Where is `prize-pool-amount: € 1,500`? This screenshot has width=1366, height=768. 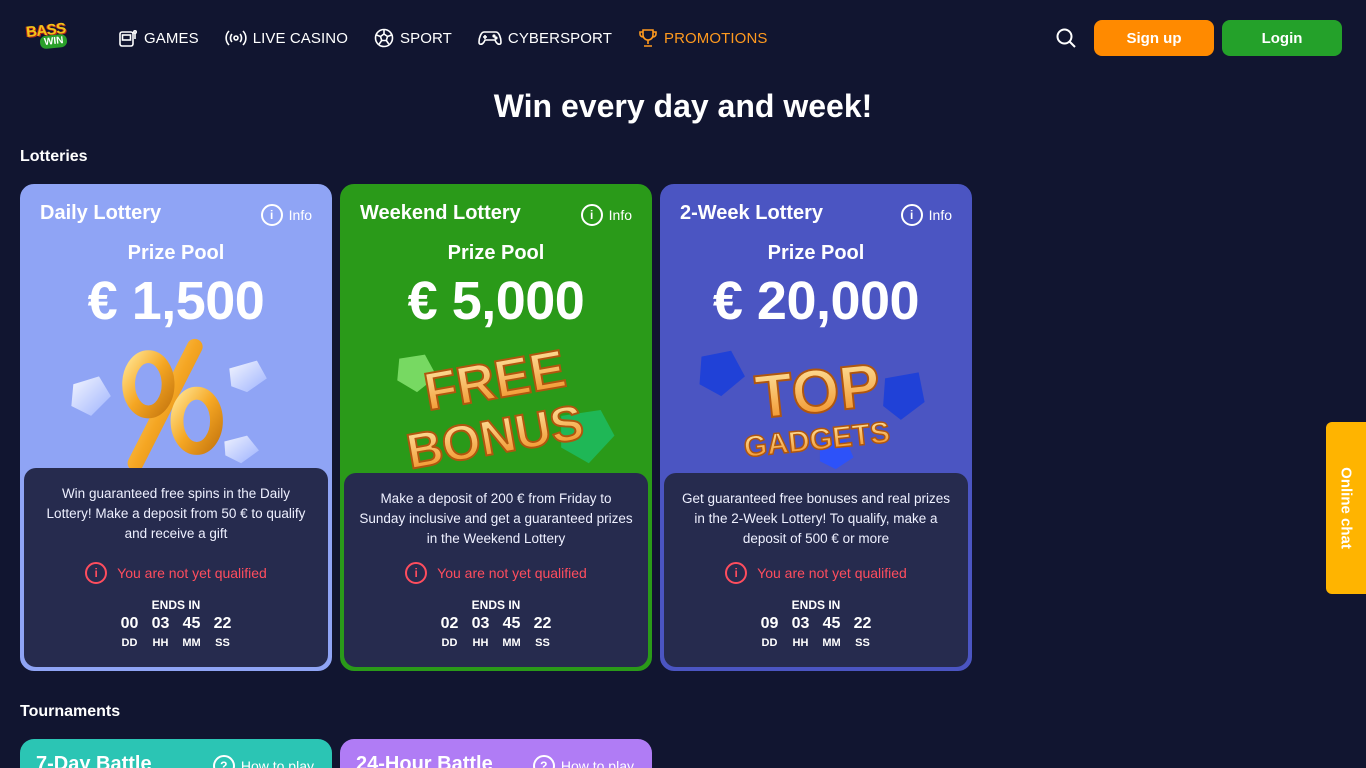 prize-pool-amount: € 1,500 is located at coordinates (176, 301).